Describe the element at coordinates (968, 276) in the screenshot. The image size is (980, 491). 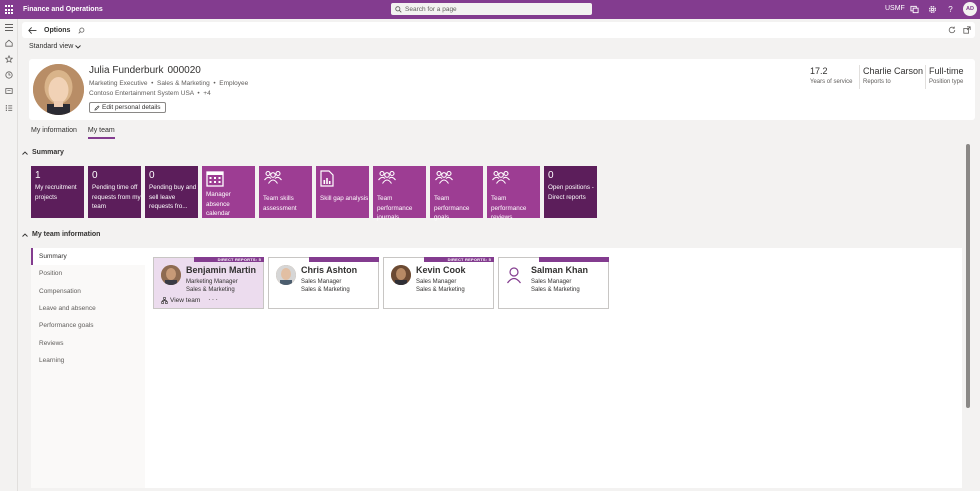
I see `page-scrollbar` at that location.